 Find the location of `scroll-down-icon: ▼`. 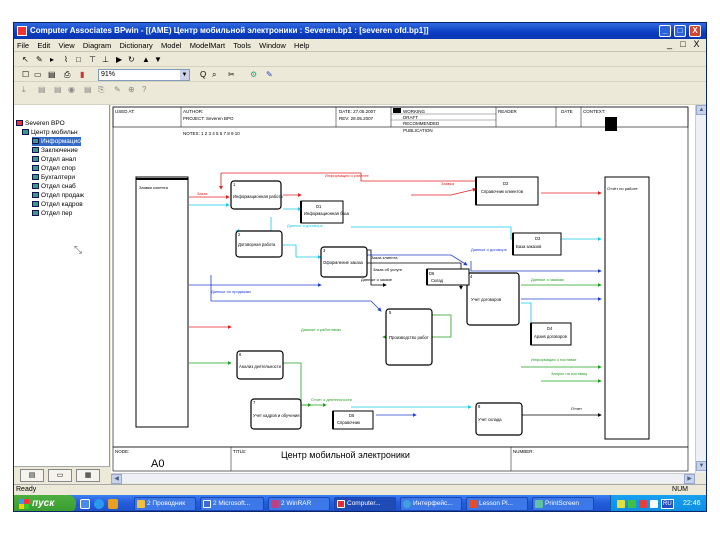

scroll-down-icon: ▼ is located at coordinates (701, 466).